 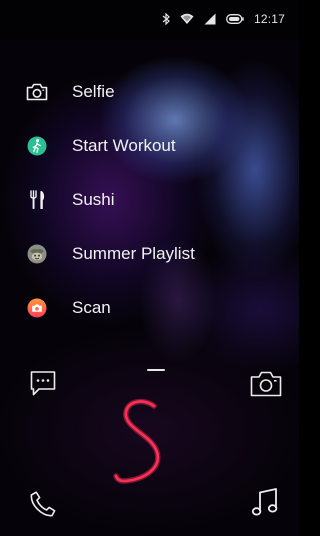 I want to click on camera-button, so click(x=266, y=386).